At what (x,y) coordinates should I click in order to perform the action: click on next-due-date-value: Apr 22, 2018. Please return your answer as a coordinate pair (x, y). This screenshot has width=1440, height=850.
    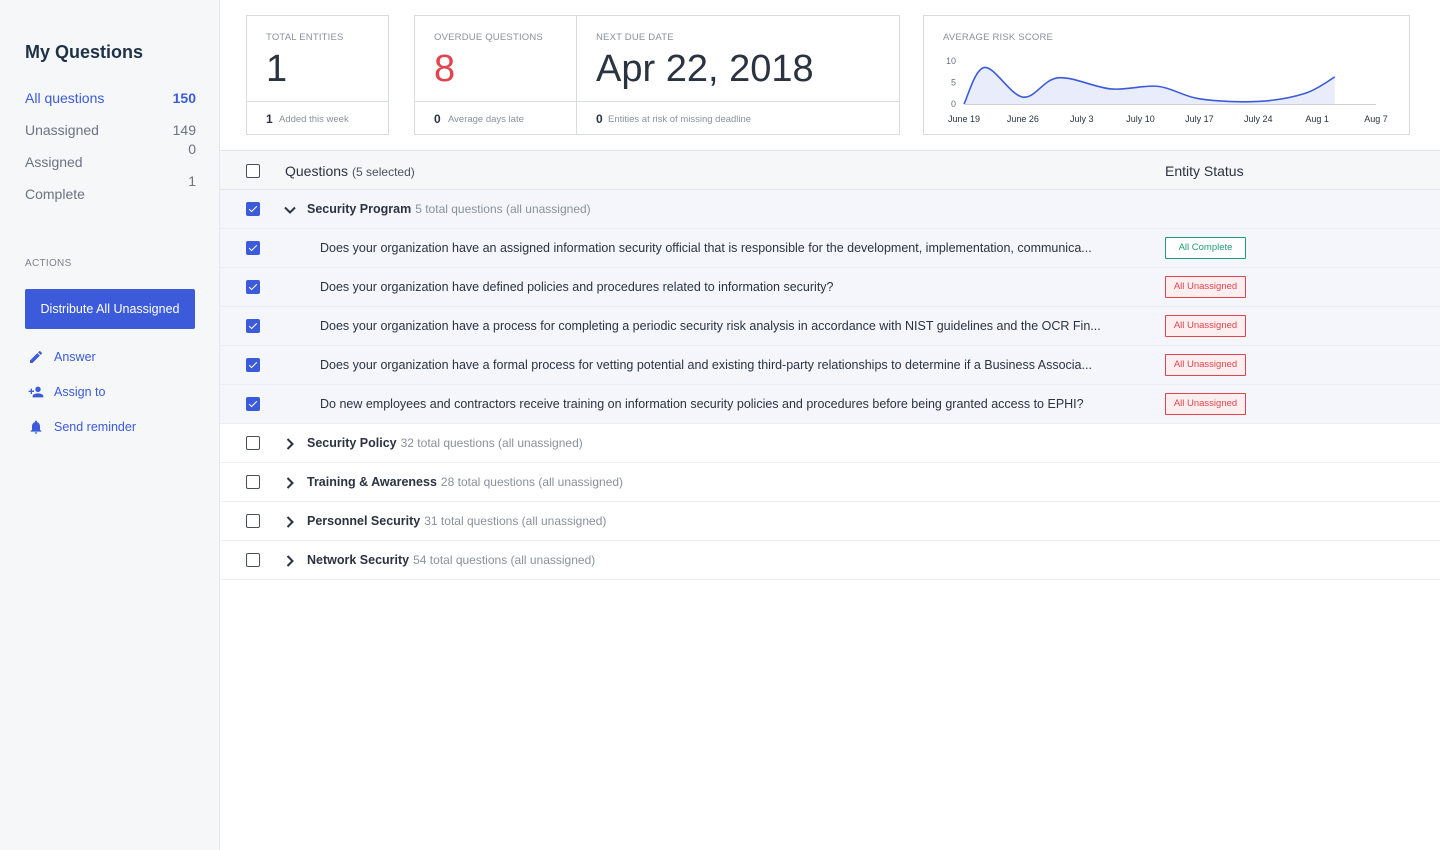
    Looking at the image, I should click on (705, 69).